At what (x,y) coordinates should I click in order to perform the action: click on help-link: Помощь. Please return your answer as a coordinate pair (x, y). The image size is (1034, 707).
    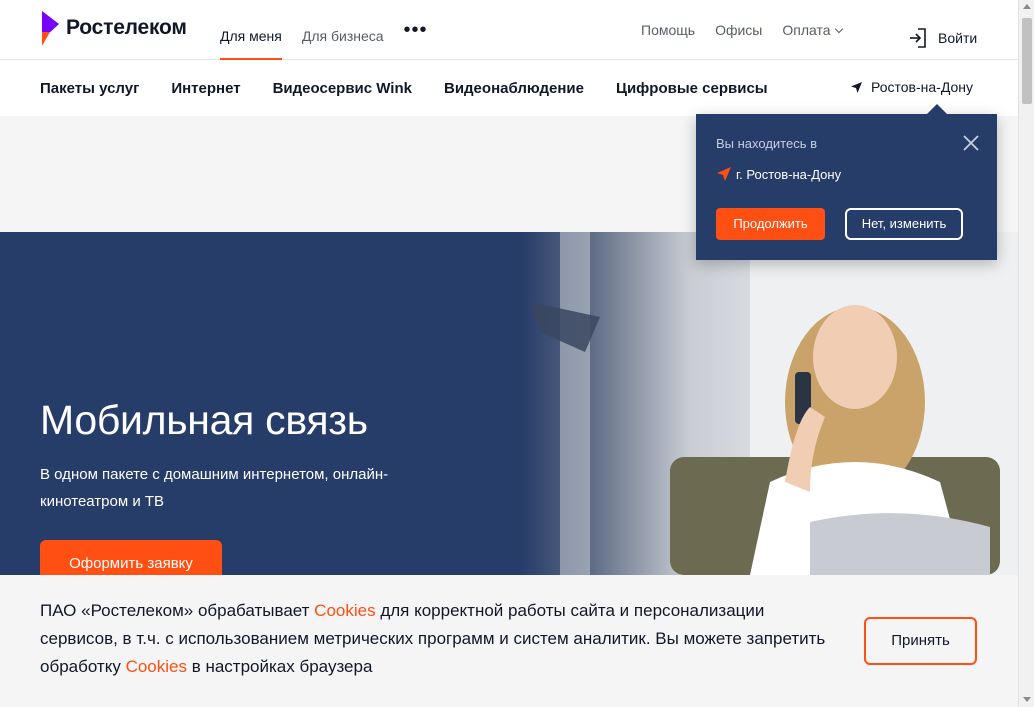
    Looking at the image, I should click on (668, 33).